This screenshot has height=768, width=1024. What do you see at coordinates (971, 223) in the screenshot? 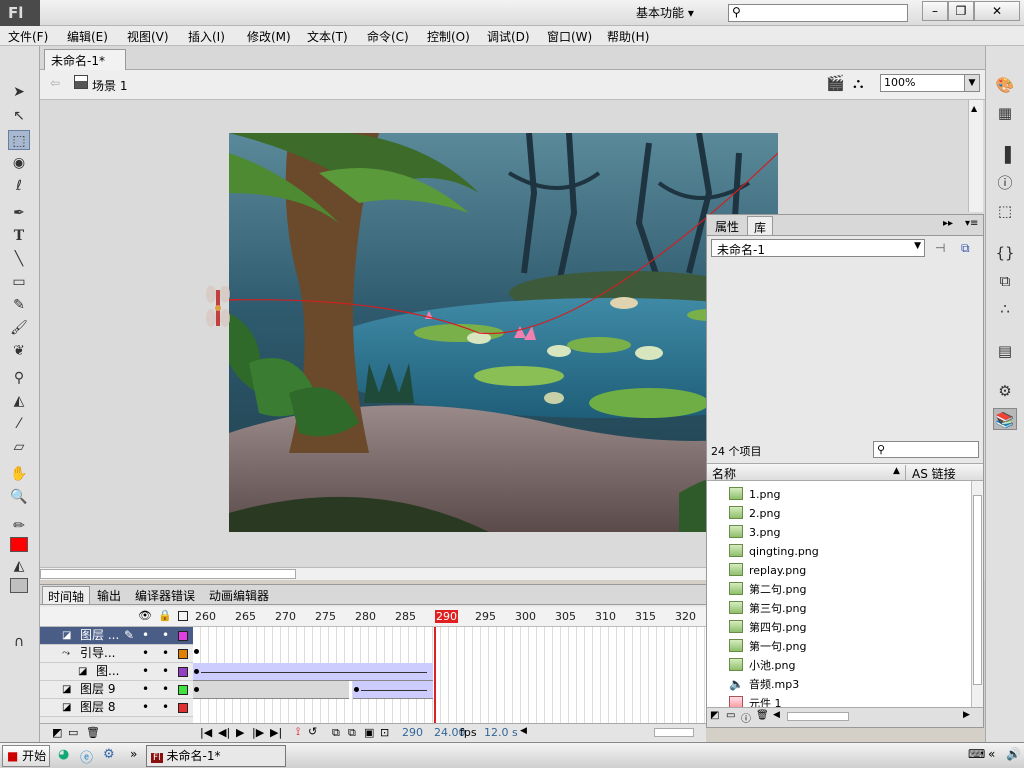
I see `panel-menu-icon: ▾≡` at bounding box center [971, 223].